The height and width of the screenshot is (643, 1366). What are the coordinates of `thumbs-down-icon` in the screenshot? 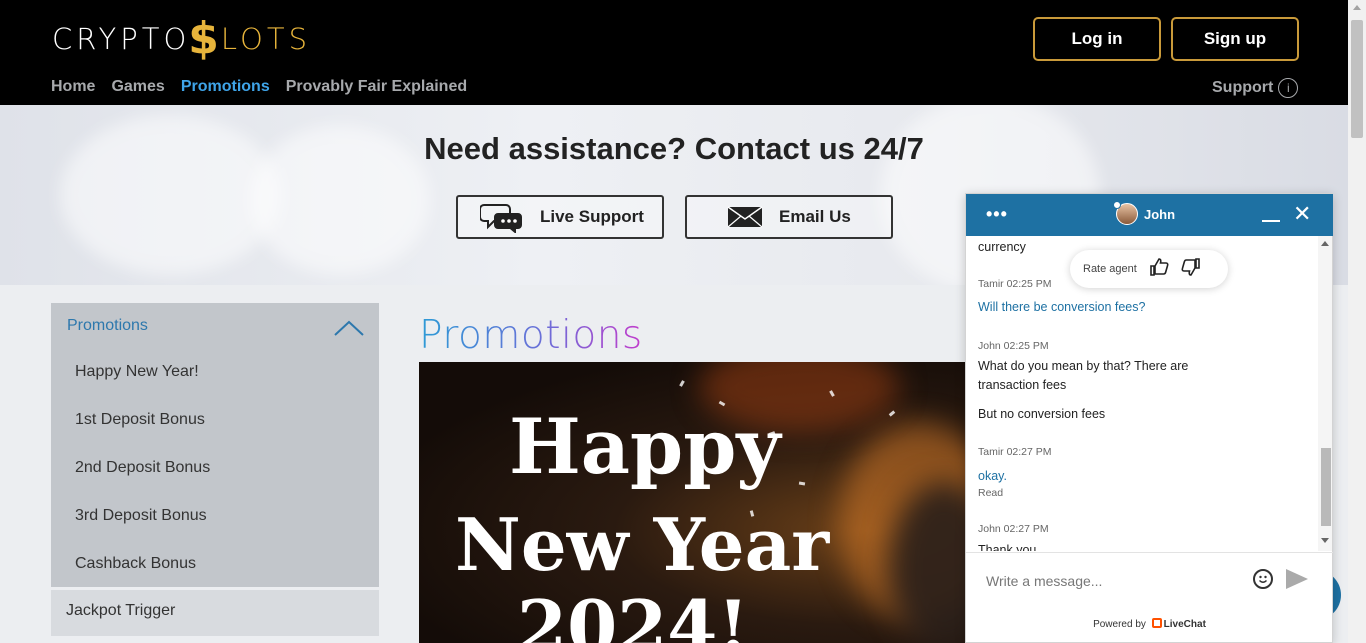 It's located at (1191, 269).